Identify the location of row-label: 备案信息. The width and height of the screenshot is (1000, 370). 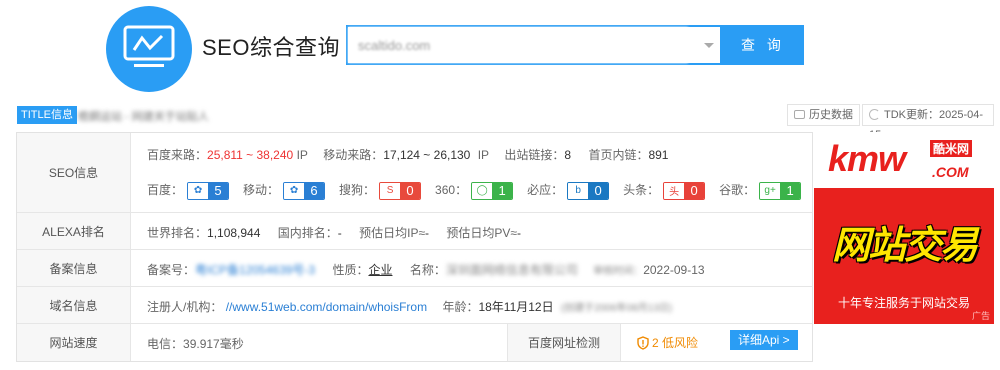
(74, 268).